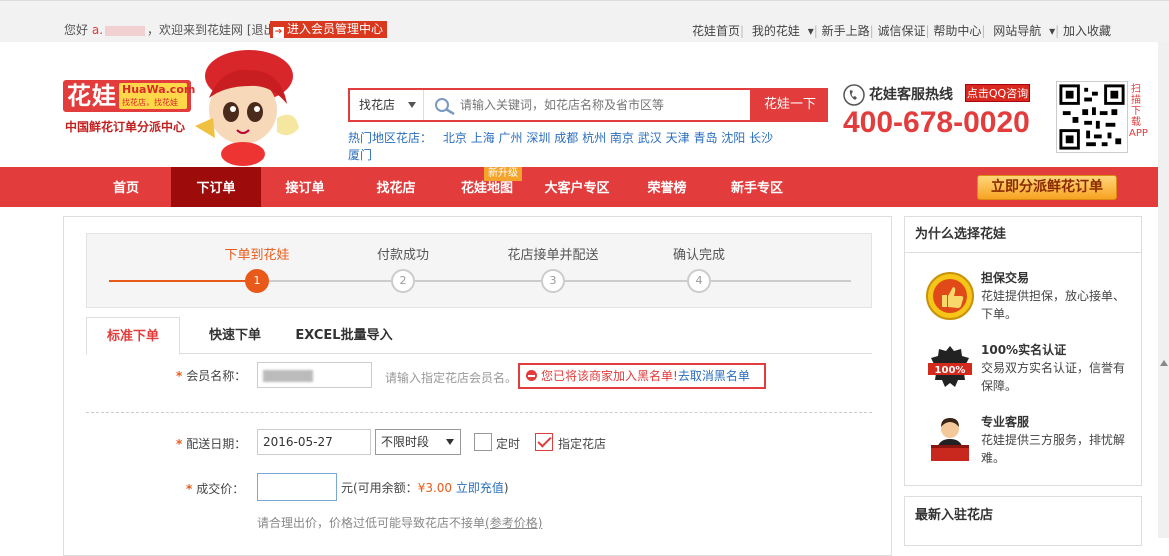  What do you see at coordinates (445, 106) in the screenshot?
I see `search-icon` at bounding box center [445, 106].